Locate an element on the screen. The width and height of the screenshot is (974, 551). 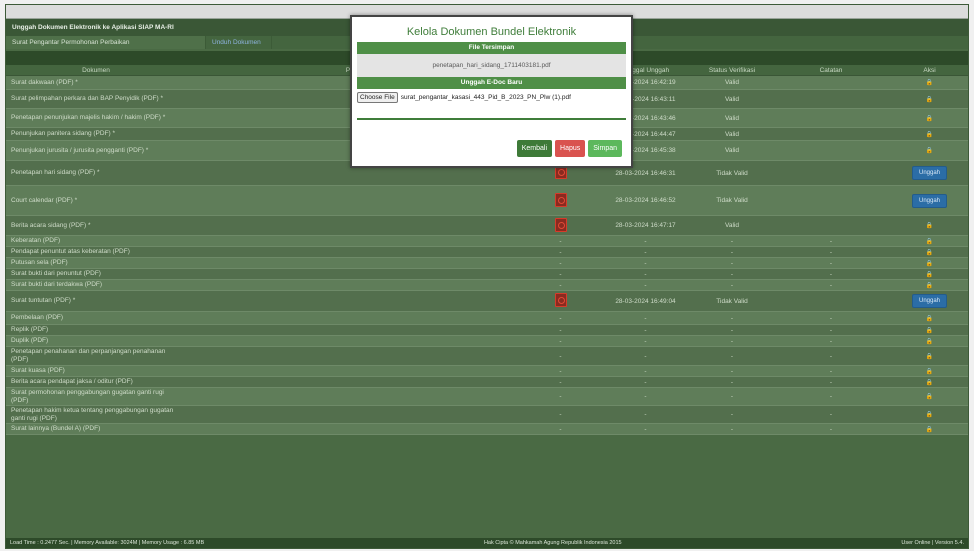
document-name: Penunjukan panitera sidang (PDF) * is located at coordinates (63, 133).